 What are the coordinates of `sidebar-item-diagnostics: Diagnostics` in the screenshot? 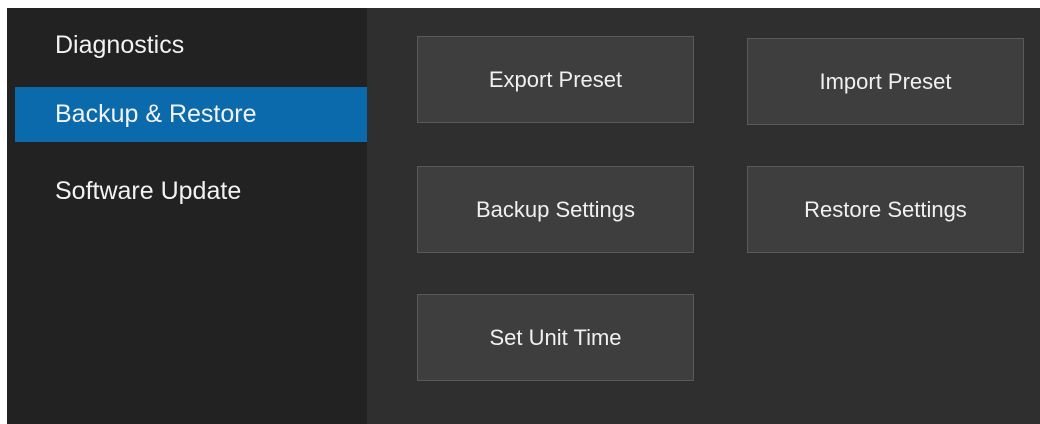 It's located at (191, 45).